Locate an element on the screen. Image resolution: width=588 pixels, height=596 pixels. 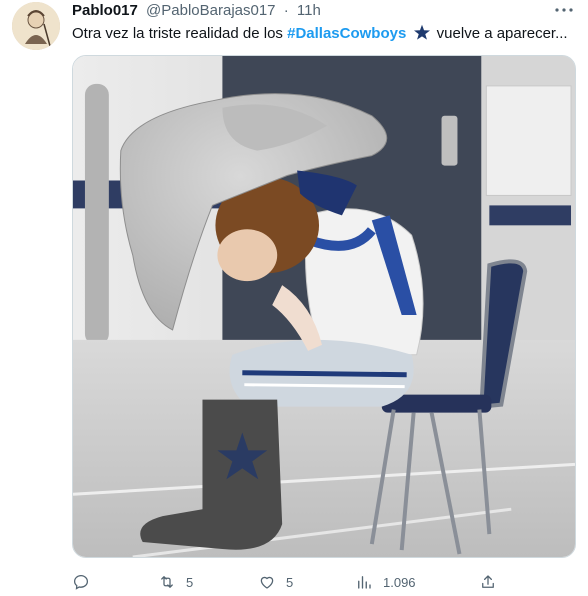
author-handle: @PabloBarajas017 is located at coordinates (210, 10).